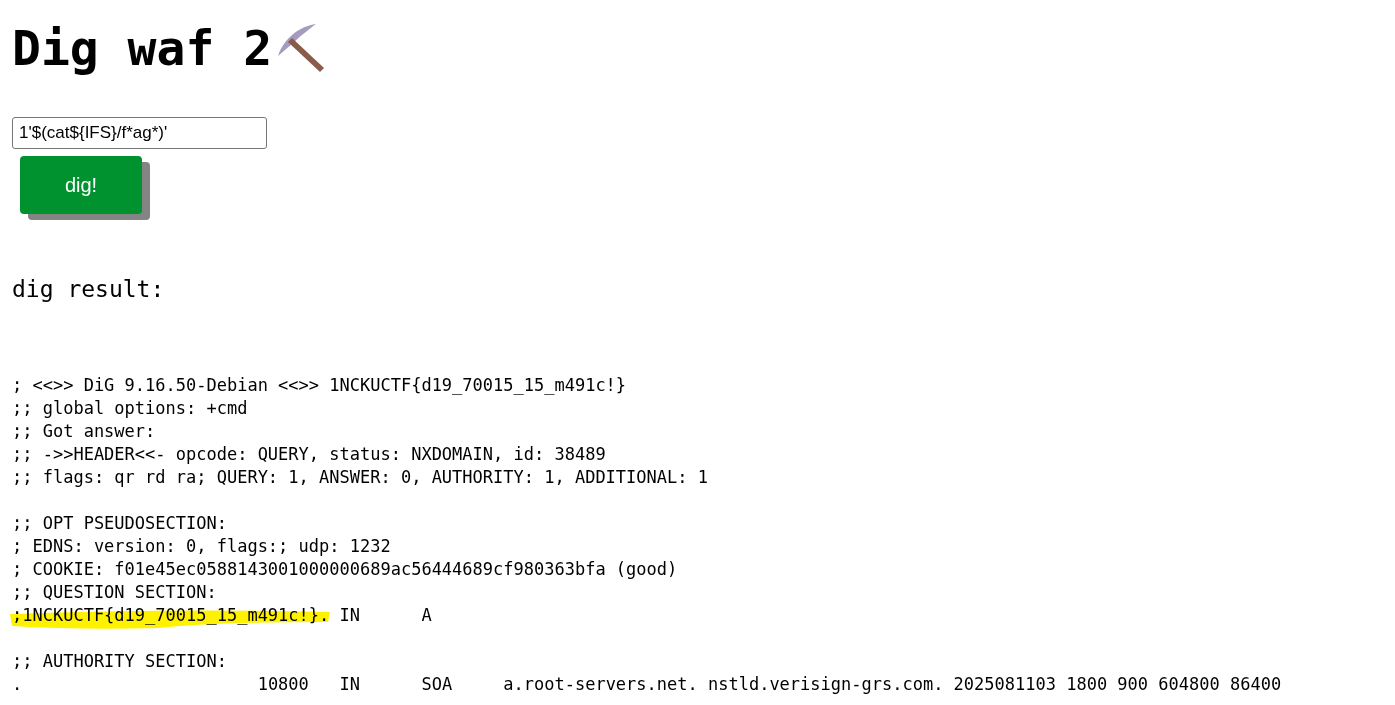 This screenshot has width=1395, height=705. I want to click on result-heading: dig result:, so click(88, 289).